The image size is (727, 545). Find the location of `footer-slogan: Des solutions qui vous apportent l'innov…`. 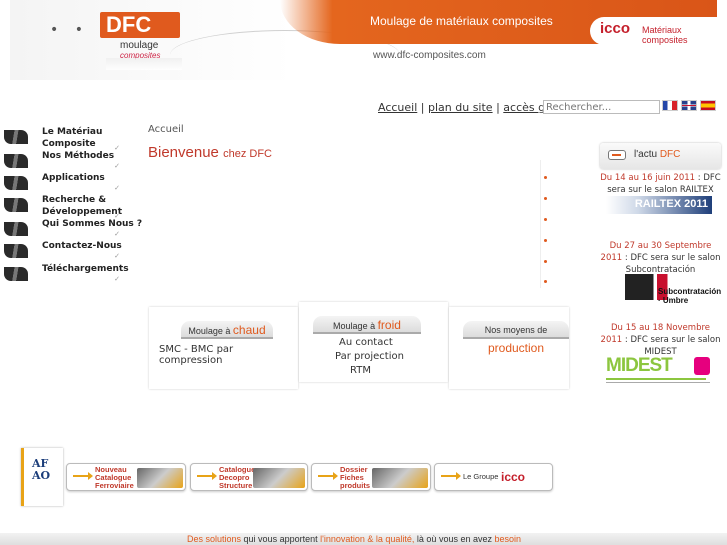

footer-slogan: Des solutions qui vous apportent l'innov… is located at coordinates (354, 539).